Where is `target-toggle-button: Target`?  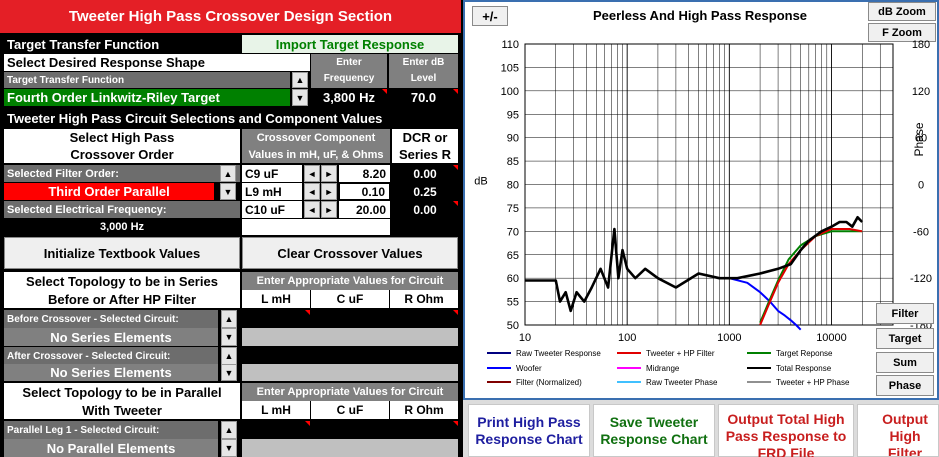 target-toggle-button: Target is located at coordinates (905, 338).